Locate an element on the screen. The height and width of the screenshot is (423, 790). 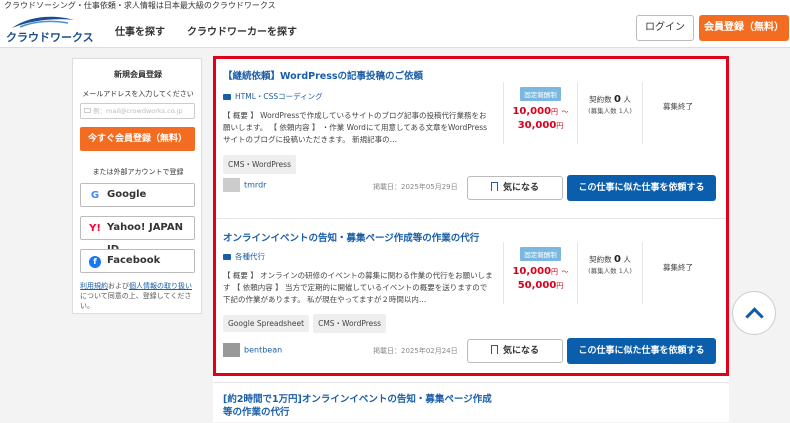
job-title: [約2時間で1万円]オンラインイベントの告知・募集ページ作成等の作業の代行 is located at coordinates (360, 406).